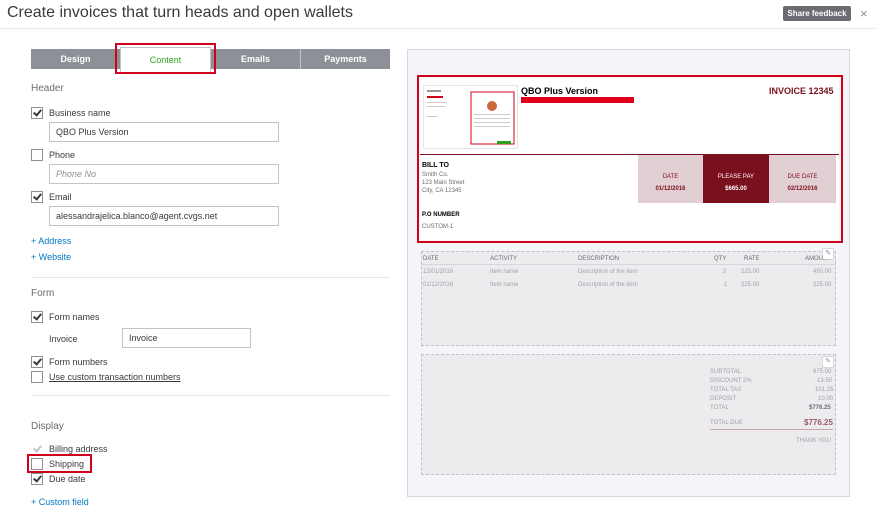 The width and height of the screenshot is (875, 531). What do you see at coordinates (438, 272) in the screenshot?
I see `table-cell: 12/01/2016` at bounding box center [438, 272].